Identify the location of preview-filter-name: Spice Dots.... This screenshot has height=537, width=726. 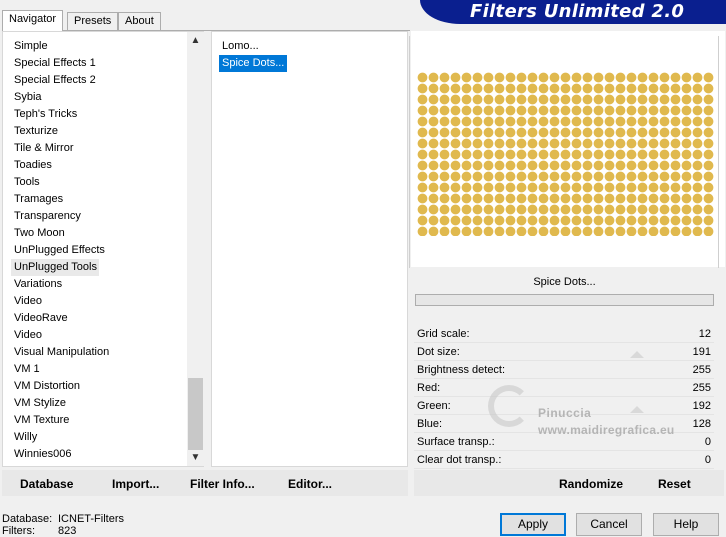
(564, 282).